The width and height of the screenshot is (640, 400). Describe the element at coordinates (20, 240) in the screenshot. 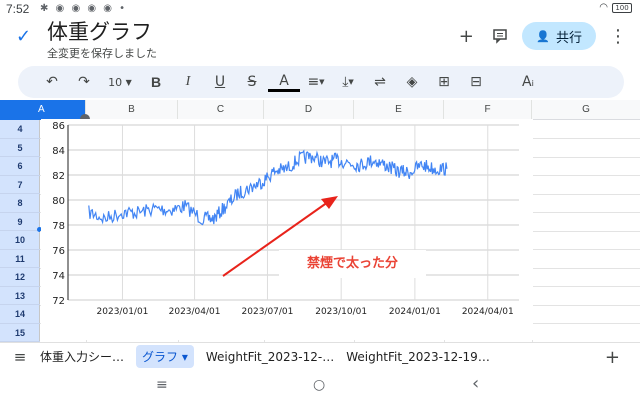

I see `row-header: 10` at that location.